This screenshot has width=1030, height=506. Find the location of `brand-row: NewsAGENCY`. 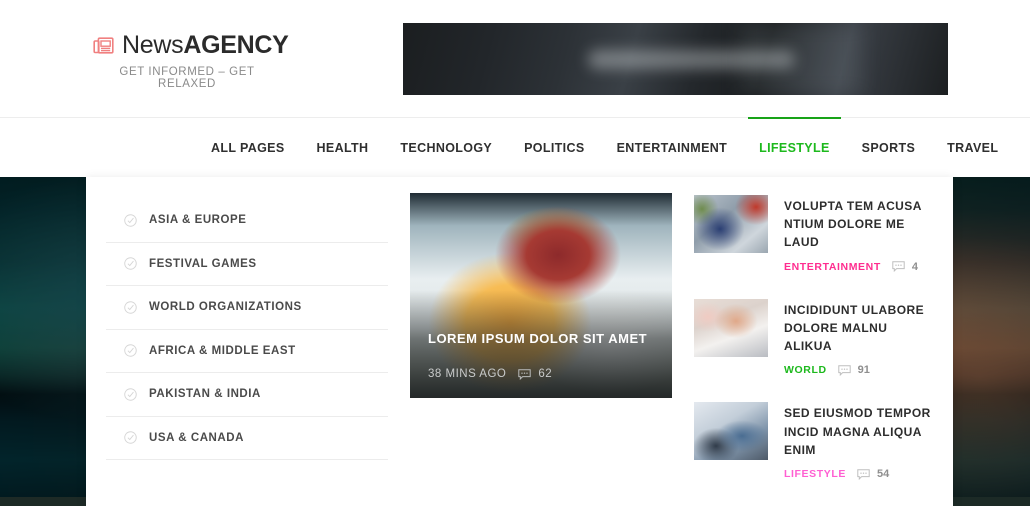

brand-row: NewsAGENCY is located at coordinates (243, 45).